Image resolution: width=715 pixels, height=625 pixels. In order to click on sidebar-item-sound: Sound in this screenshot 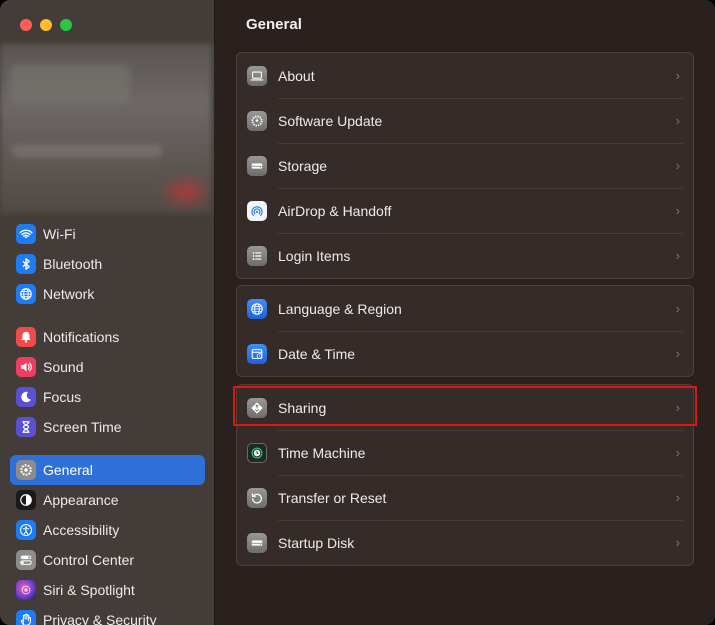, I will do `click(107, 367)`.